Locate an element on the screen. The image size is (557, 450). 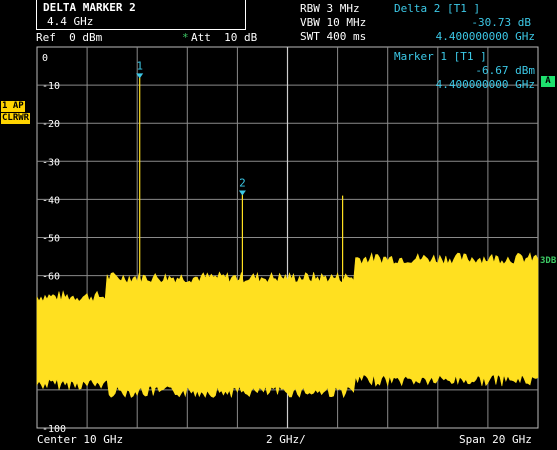
detector-tag: CLRWR is located at coordinates (16, 118).